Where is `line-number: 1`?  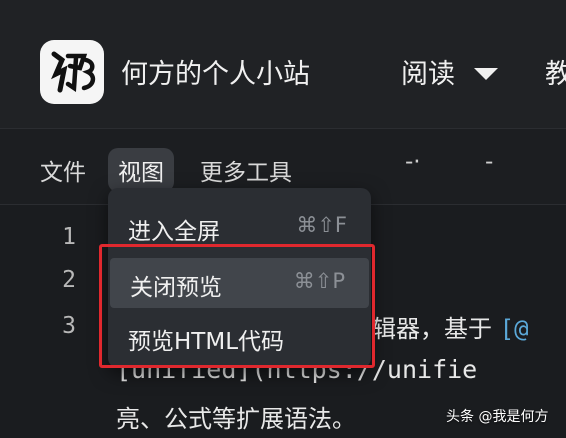 line-number: 1 is located at coordinates (69, 237).